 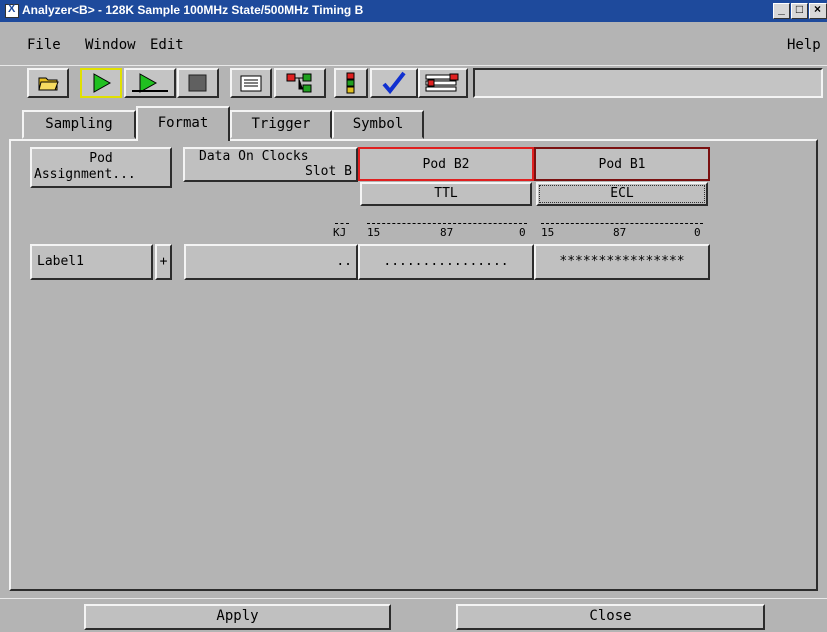 I want to click on pod-b2-threshold-button: TTL, so click(x=446, y=194).